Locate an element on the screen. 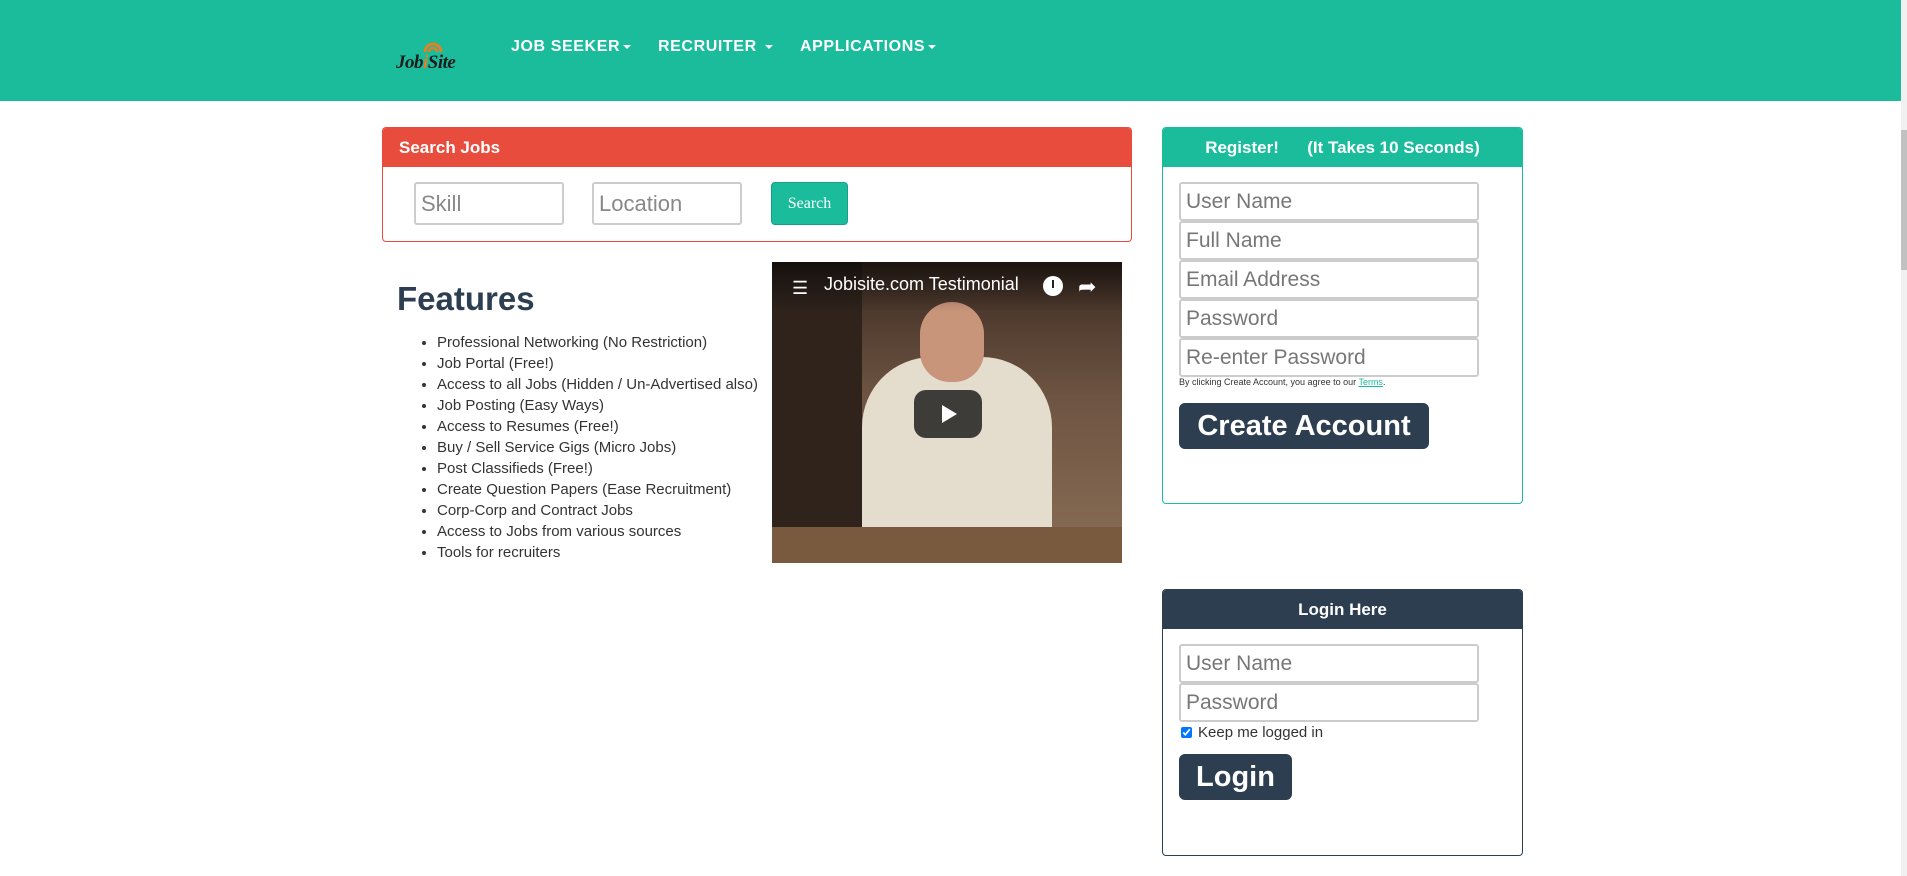  testimonial-video: ☰ Jobisite.com Testimonial ➦ is located at coordinates (947, 412).